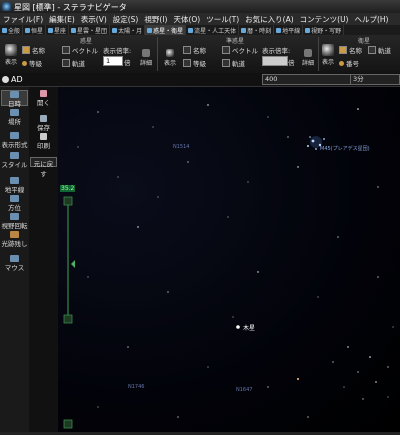  What do you see at coordinates (14, 155) in the screenshot?
I see `style-icon` at bounding box center [14, 155].